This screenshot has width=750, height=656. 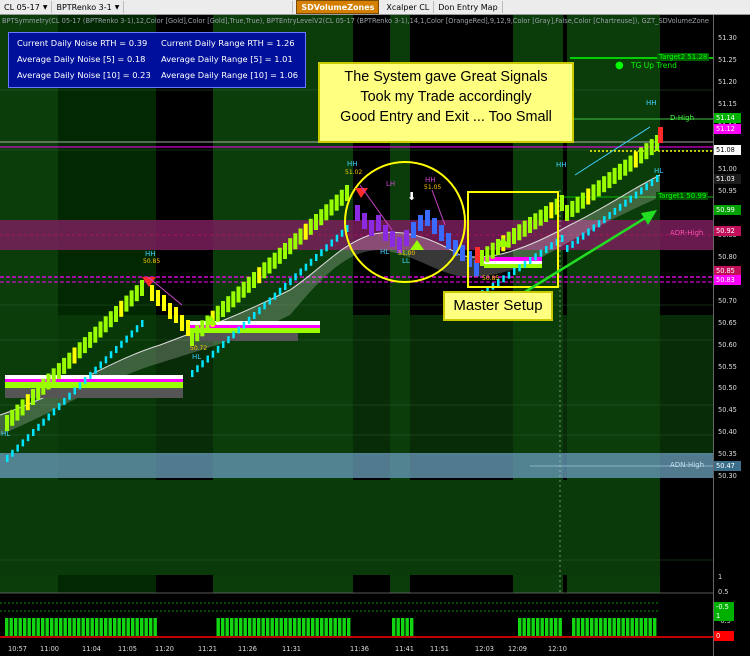 What do you see at coordinates (518, 649) in the screenshot?
I see `time-tick-label: 12:09` at bounding box center [518, 649].